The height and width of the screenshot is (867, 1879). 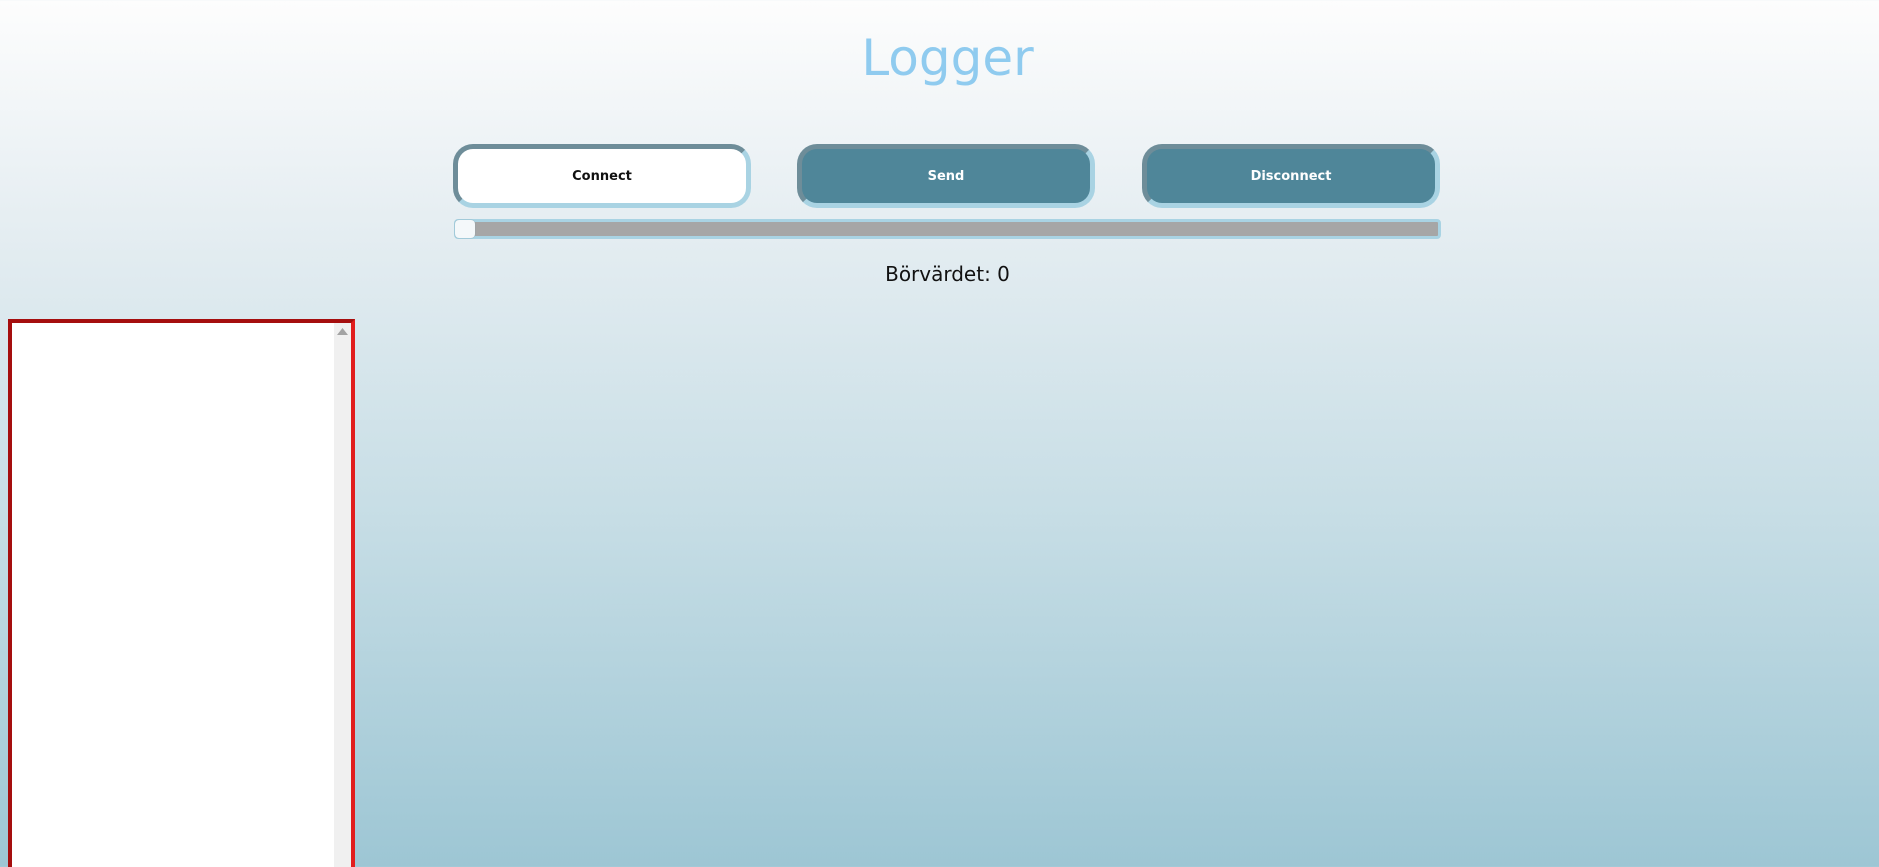 What do you see at coordinates (342, 331) in the screenshot?
I see `scroll-up-arrow-icon` at bounding box center [342, 331].